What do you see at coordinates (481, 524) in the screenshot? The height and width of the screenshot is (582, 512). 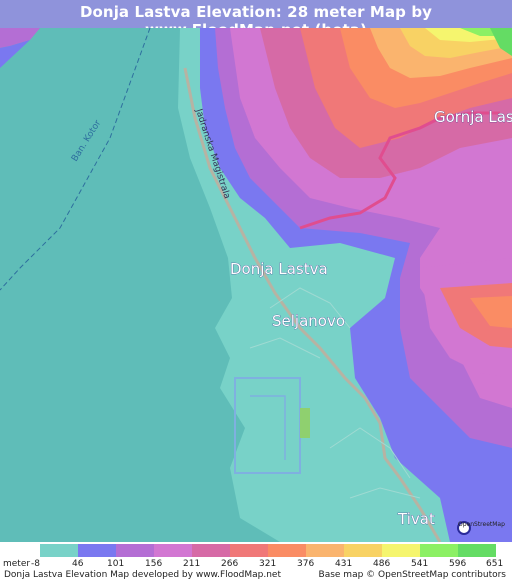 I see `osm-badge: OpenStreetMap` at bounding box center [481, 524].